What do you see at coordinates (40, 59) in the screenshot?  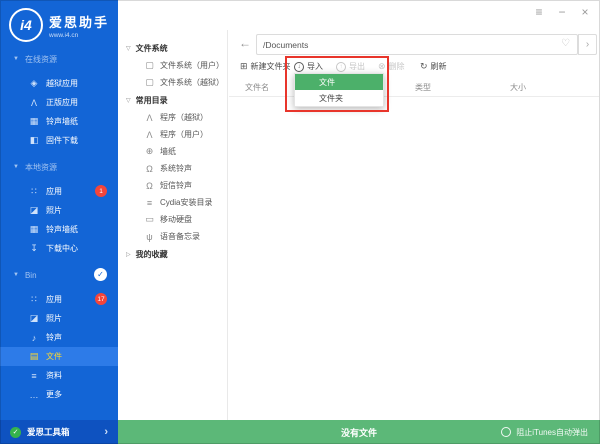 I see `section-label: 在线资源` at bounding box center [40, 59].